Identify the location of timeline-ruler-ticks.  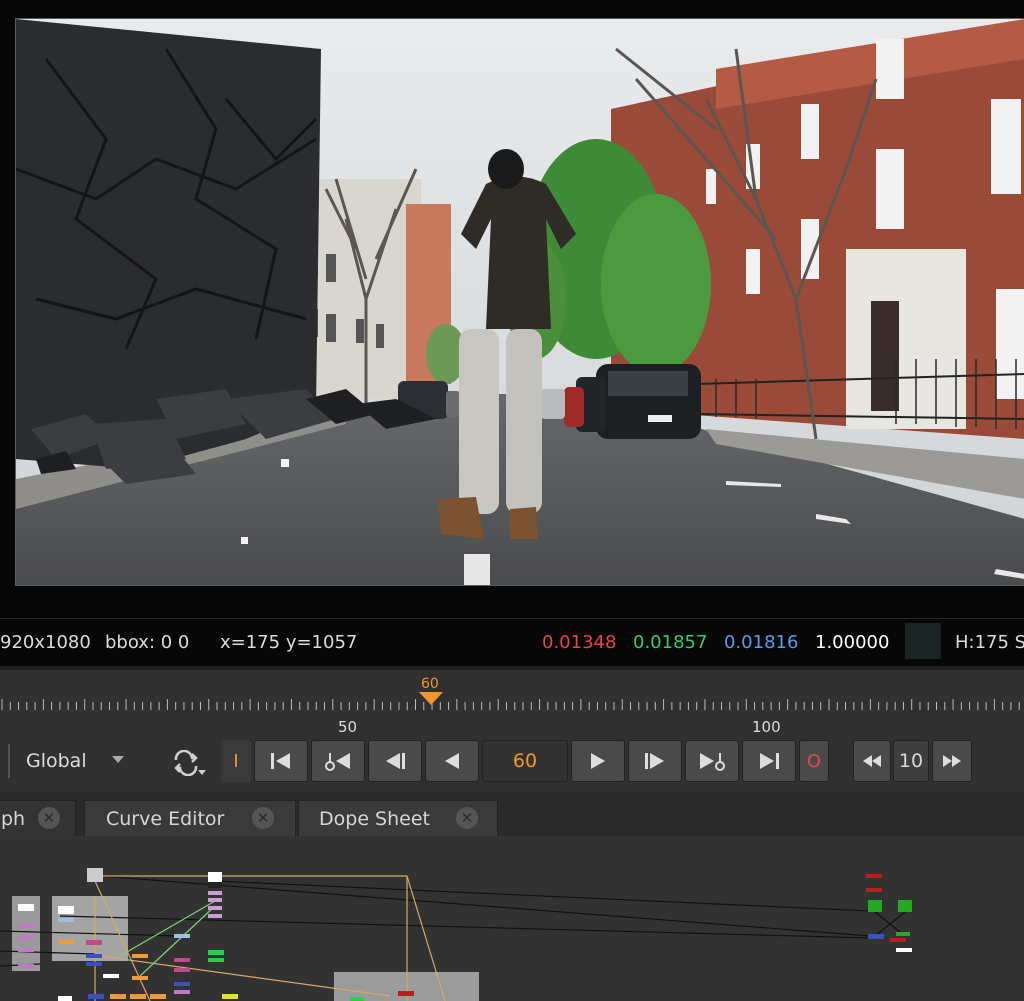
(512, 705).